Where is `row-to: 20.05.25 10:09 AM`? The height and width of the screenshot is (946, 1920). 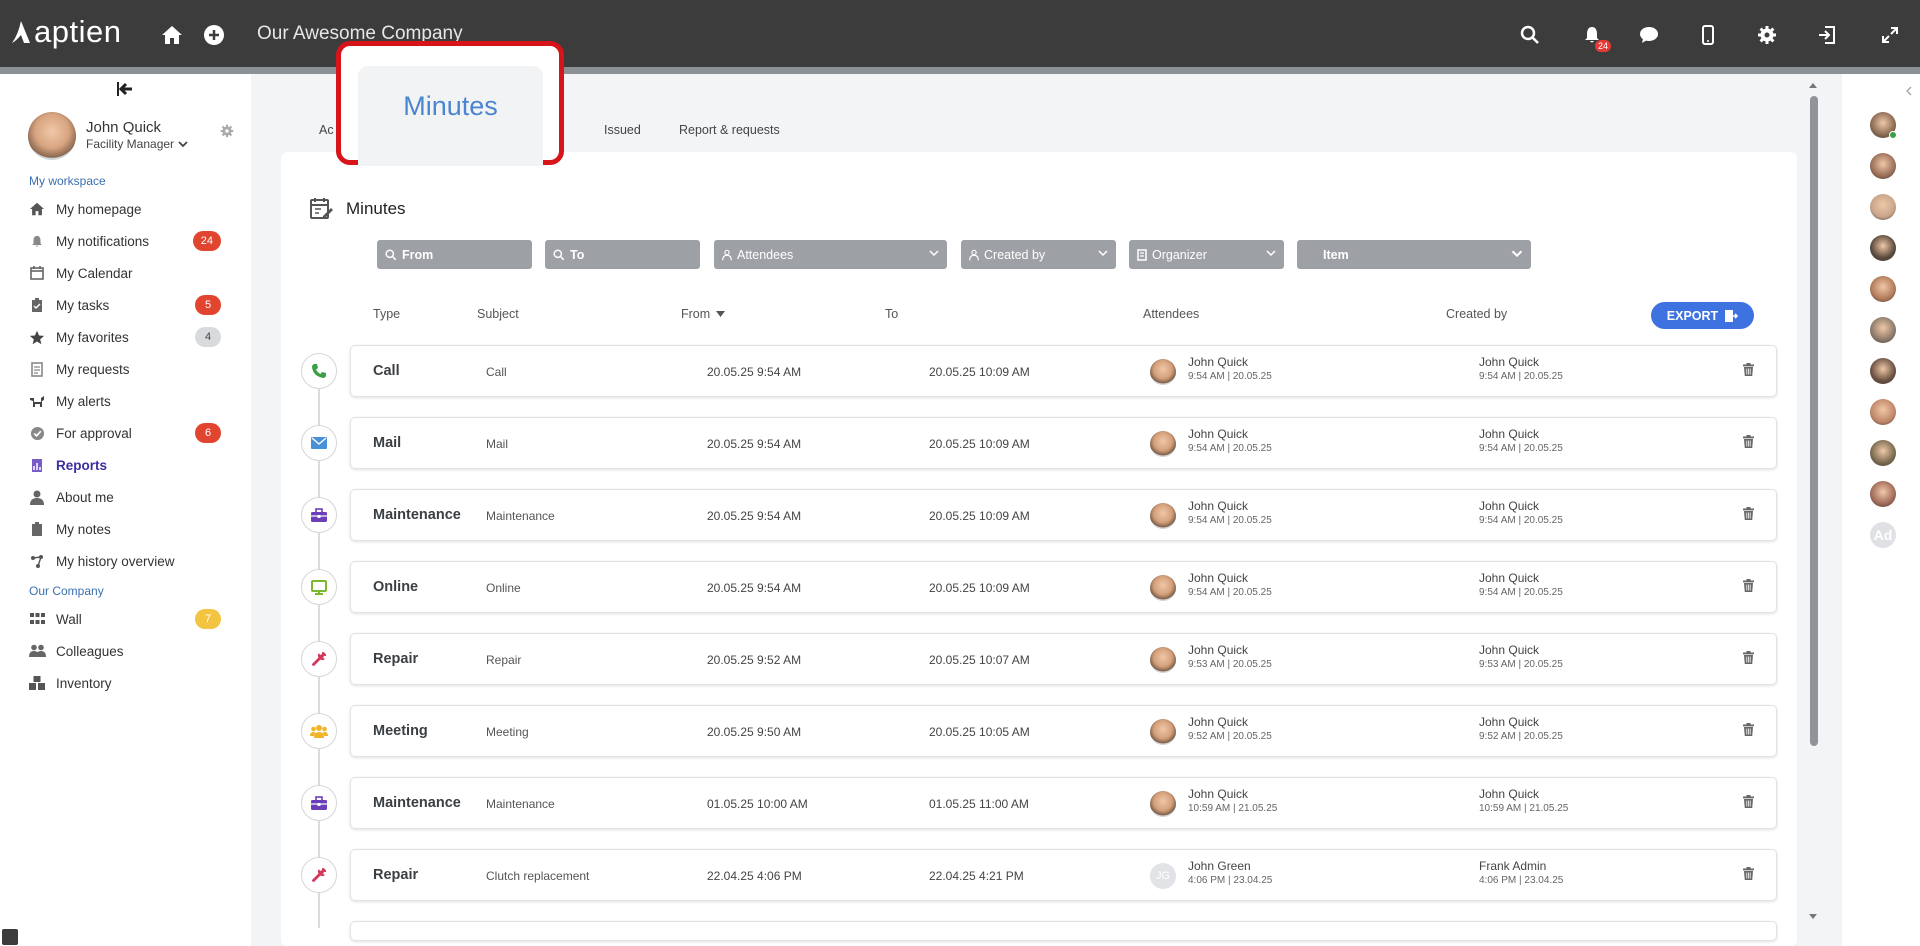
row-to: 20.05.25 10:09 AM is located at coordinates (979, 588).